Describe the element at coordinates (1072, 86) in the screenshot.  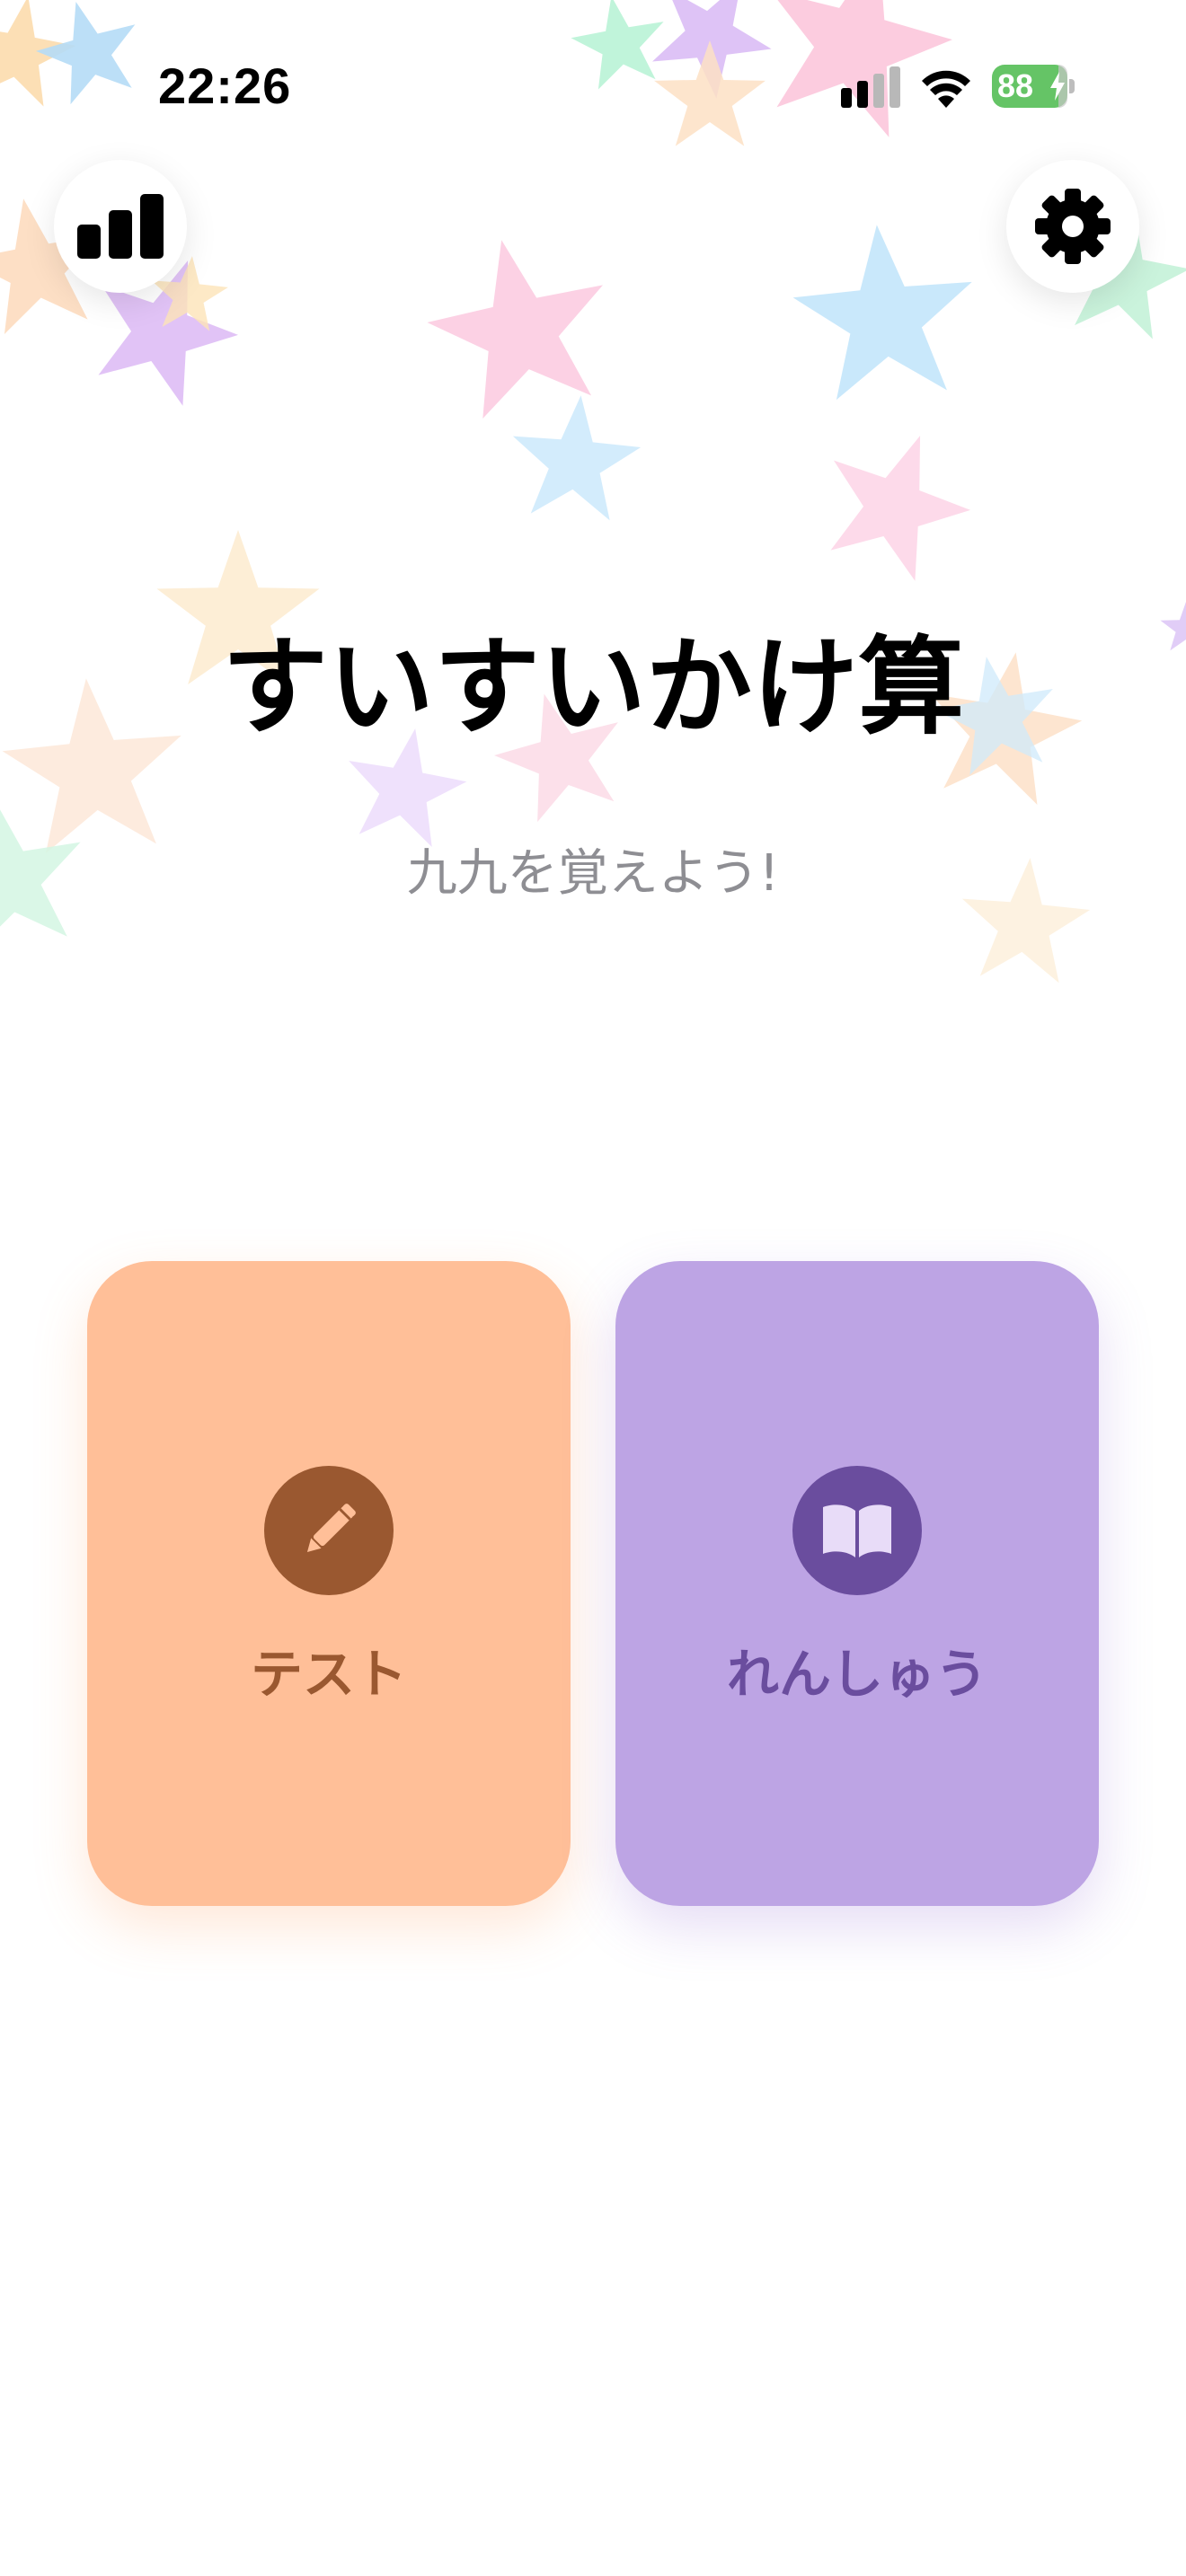
I see `battery-cap` at that location.